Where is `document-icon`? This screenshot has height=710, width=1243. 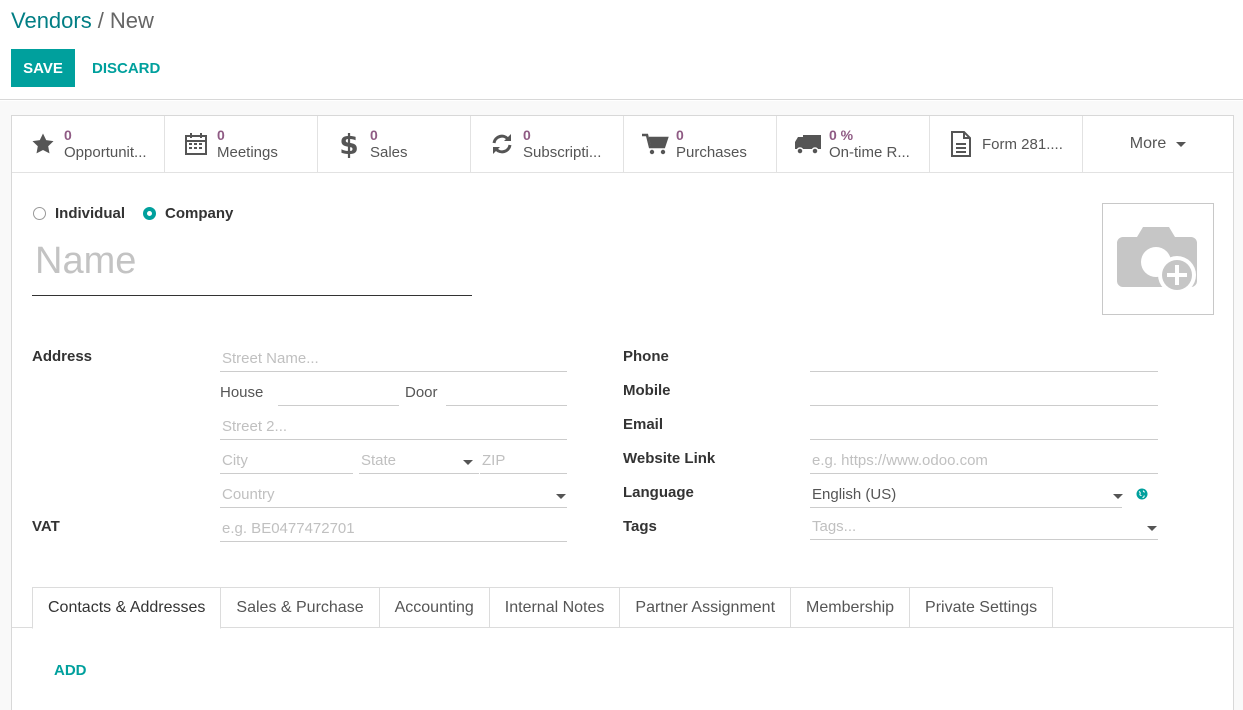 document-icon is located at coordinates (961, 144).